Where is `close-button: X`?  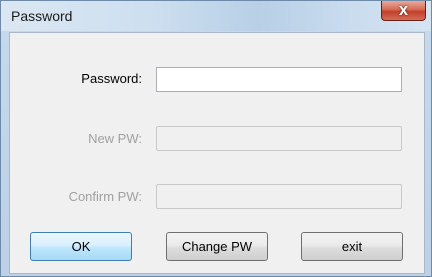 close-button: X is located at coordinates (403, 11).